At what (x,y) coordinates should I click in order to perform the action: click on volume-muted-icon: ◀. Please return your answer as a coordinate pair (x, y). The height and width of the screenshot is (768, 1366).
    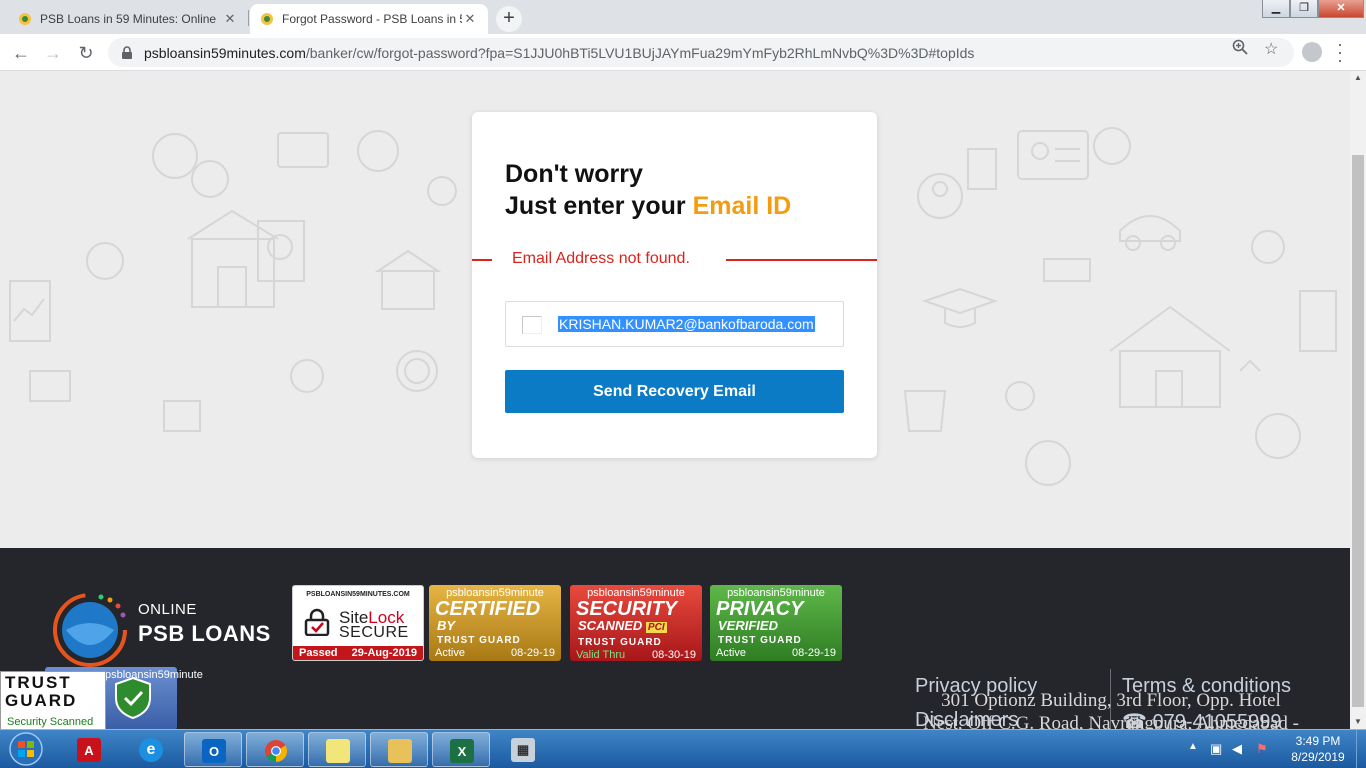
    Looking at the image, I should click on (1237, 749).